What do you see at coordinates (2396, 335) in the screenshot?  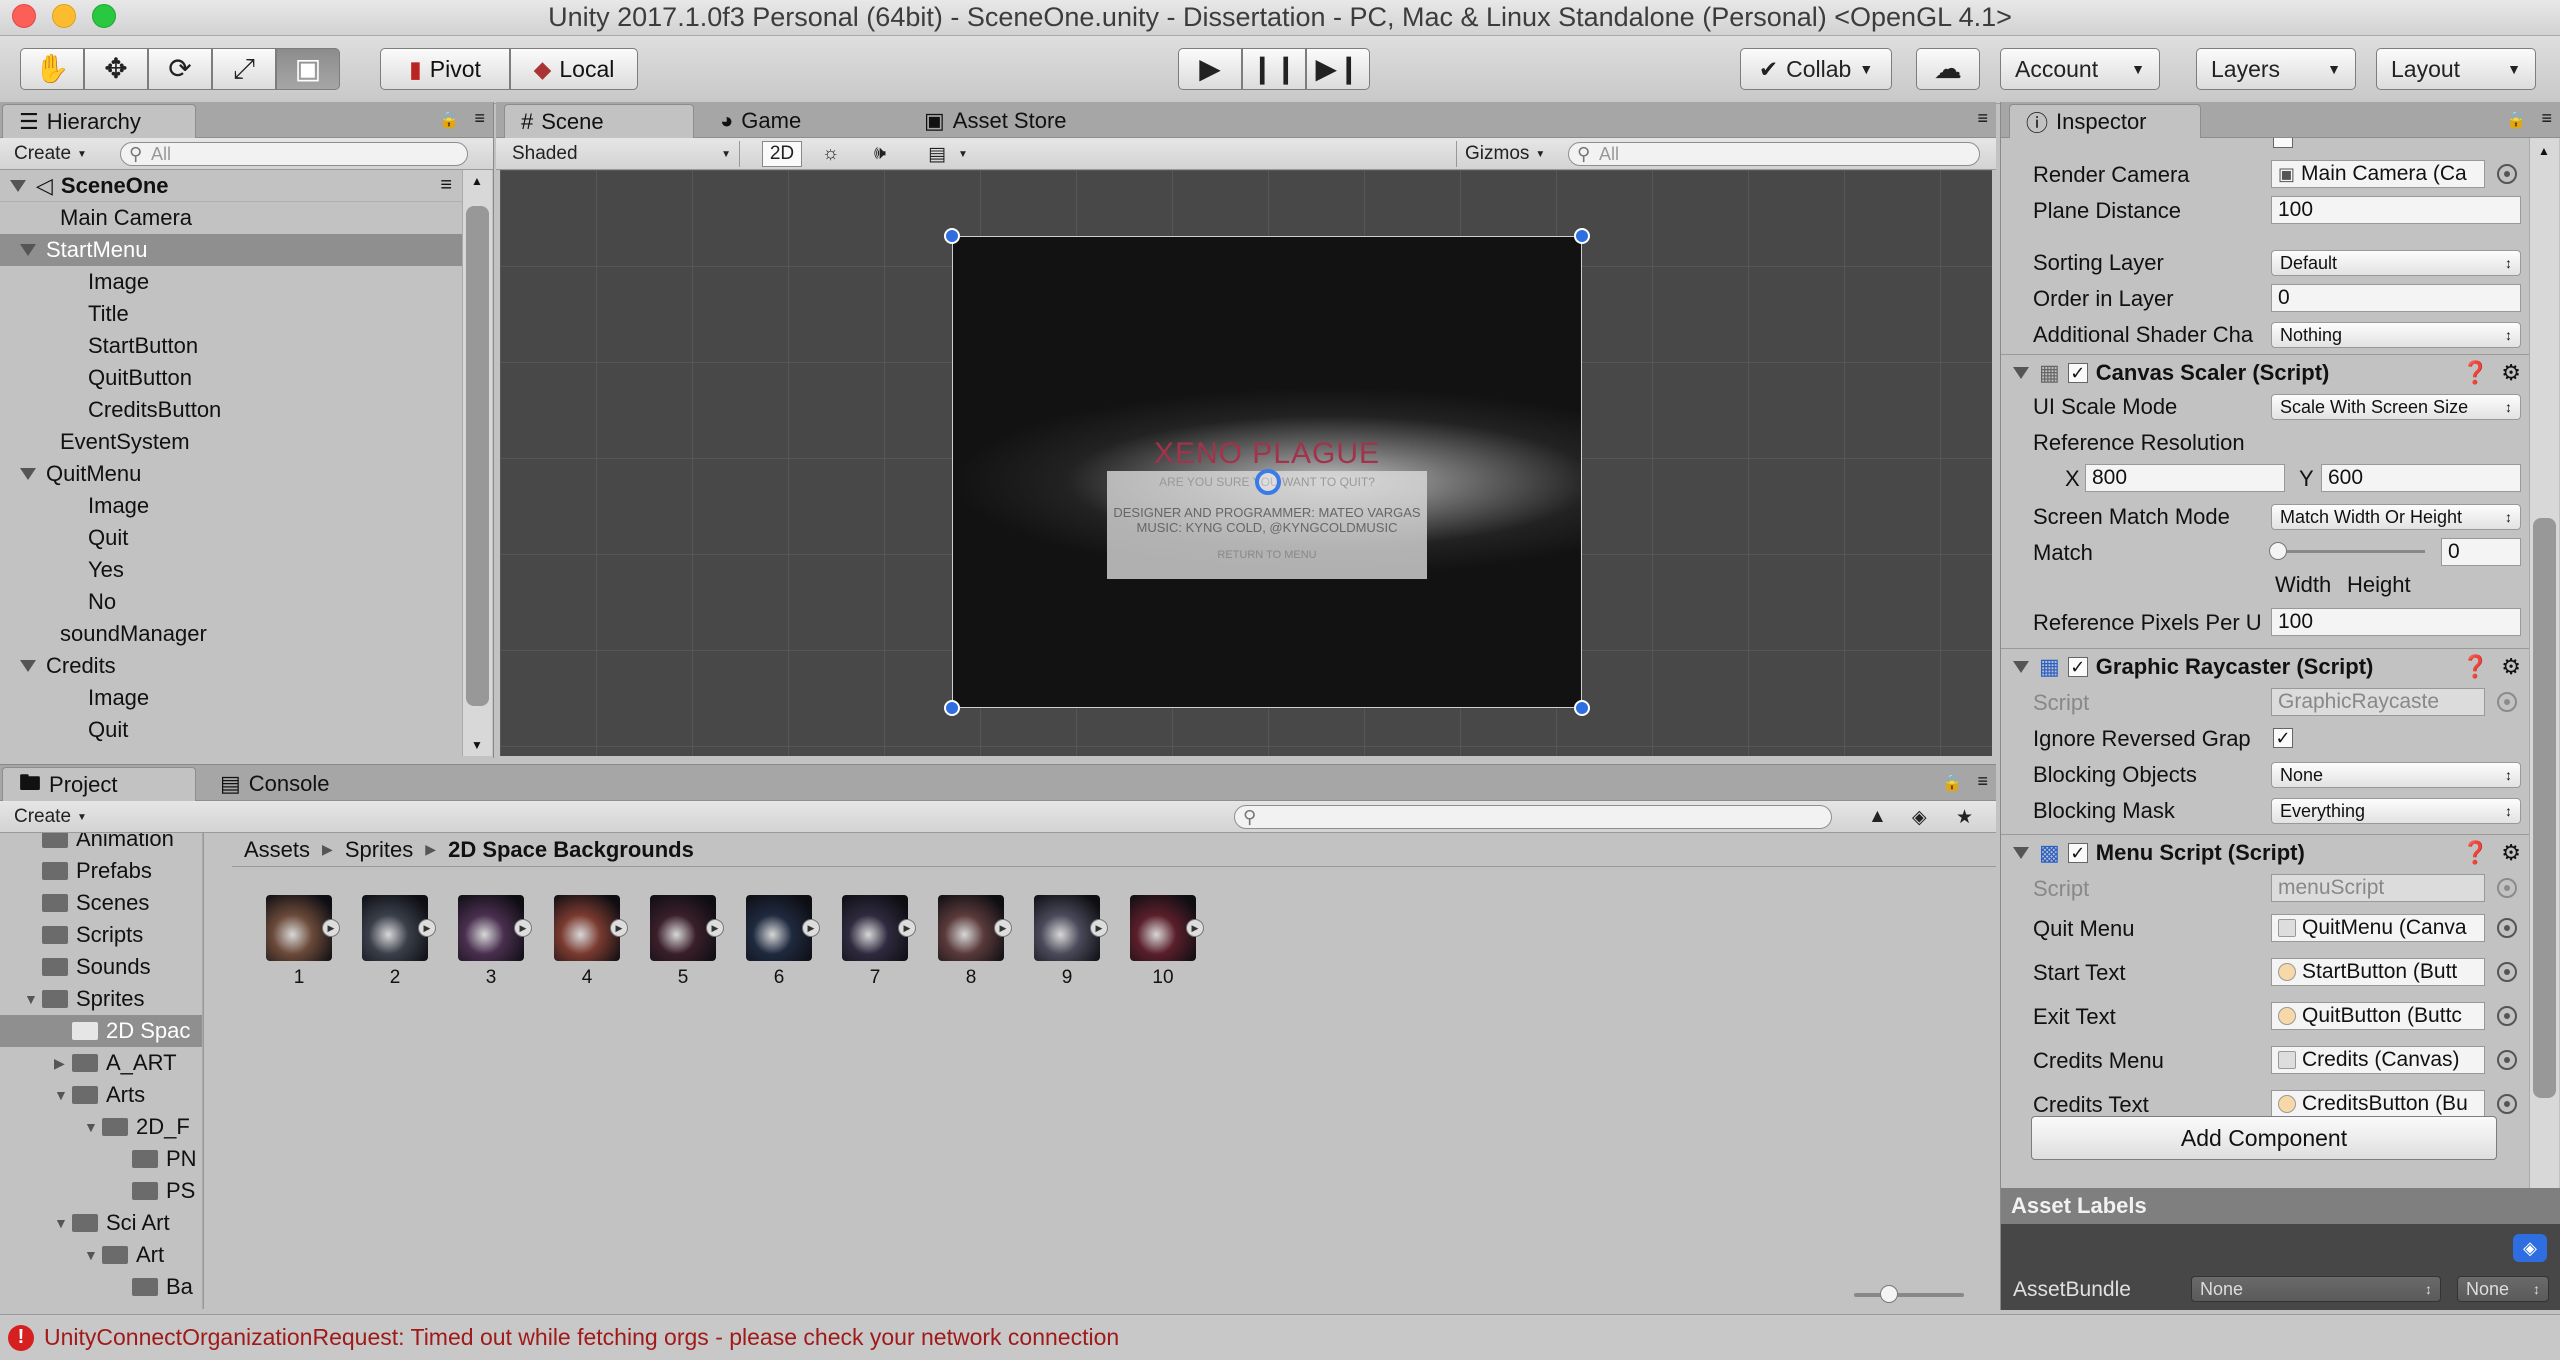 I see `inspector-dropdown: Nothing` at bounding box center [2396, 335].